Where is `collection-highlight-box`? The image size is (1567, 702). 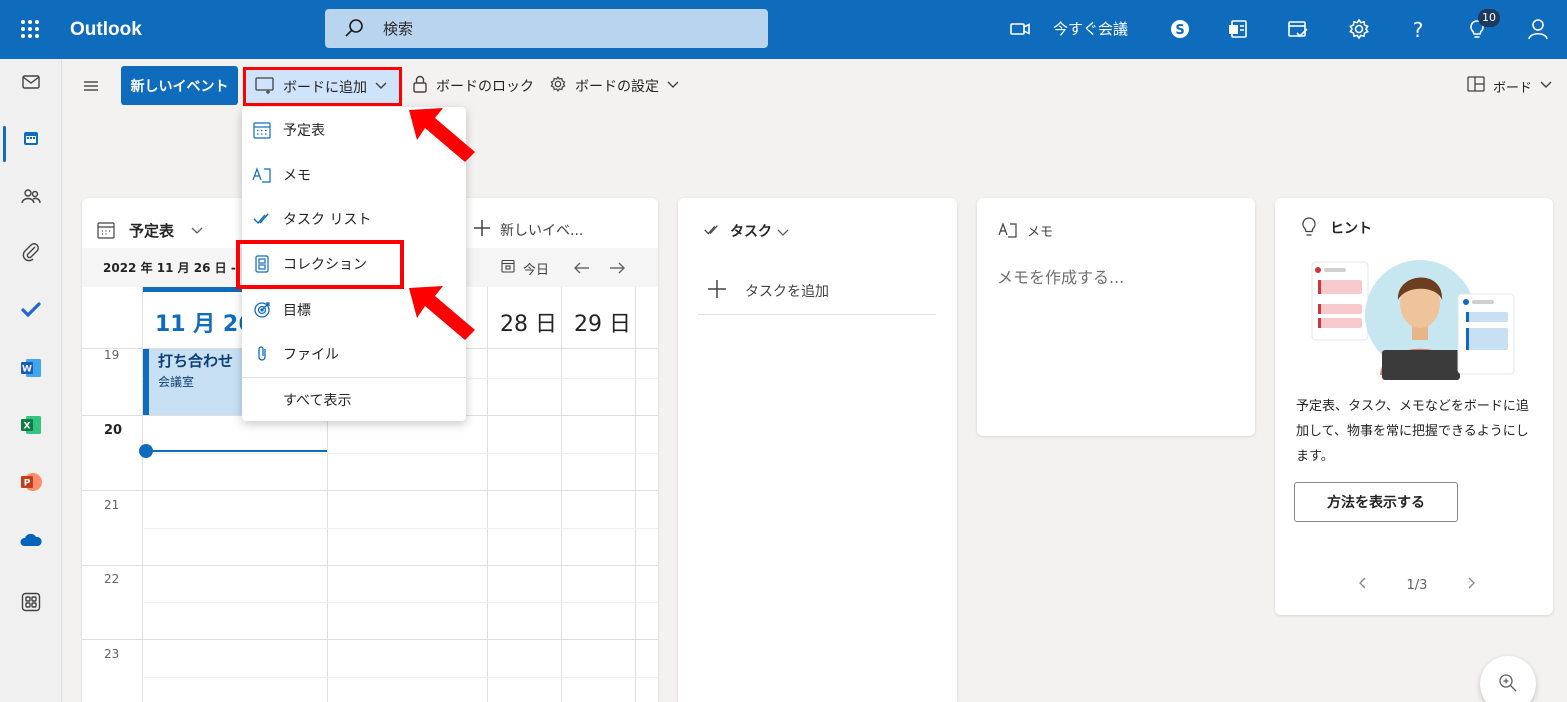
collection-highlight-box is located at coordinates (320, 264).